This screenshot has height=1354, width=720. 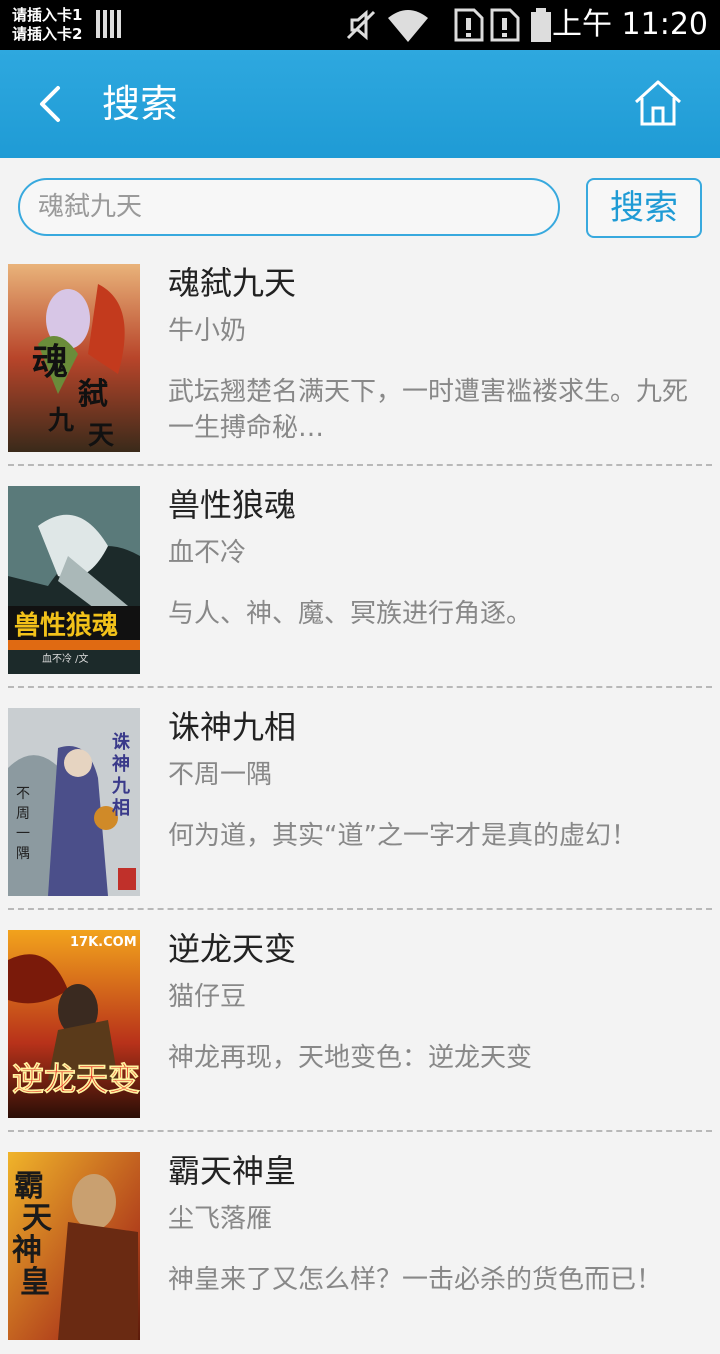 I want to click on book-author: 尘飞落雁, so click(x=220, y=1219).